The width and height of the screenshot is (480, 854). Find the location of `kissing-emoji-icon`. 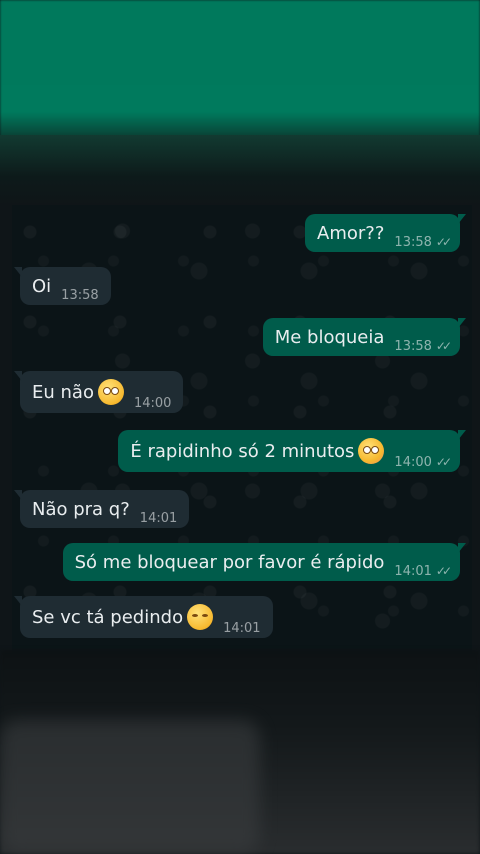

kissing-emoji-icon is located at coordinates (200, 617).